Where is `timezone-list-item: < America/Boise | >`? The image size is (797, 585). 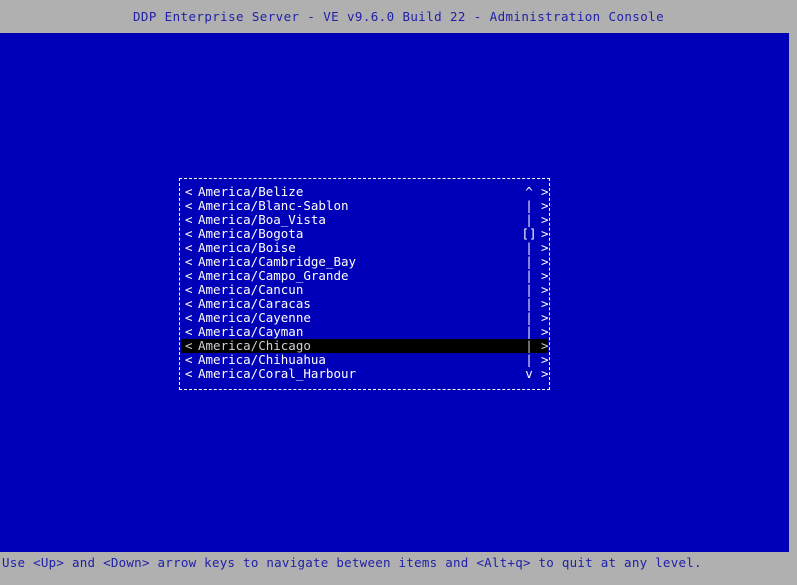
timezone-list-item: < America/Boise | > is located at coordinates (365, 247).